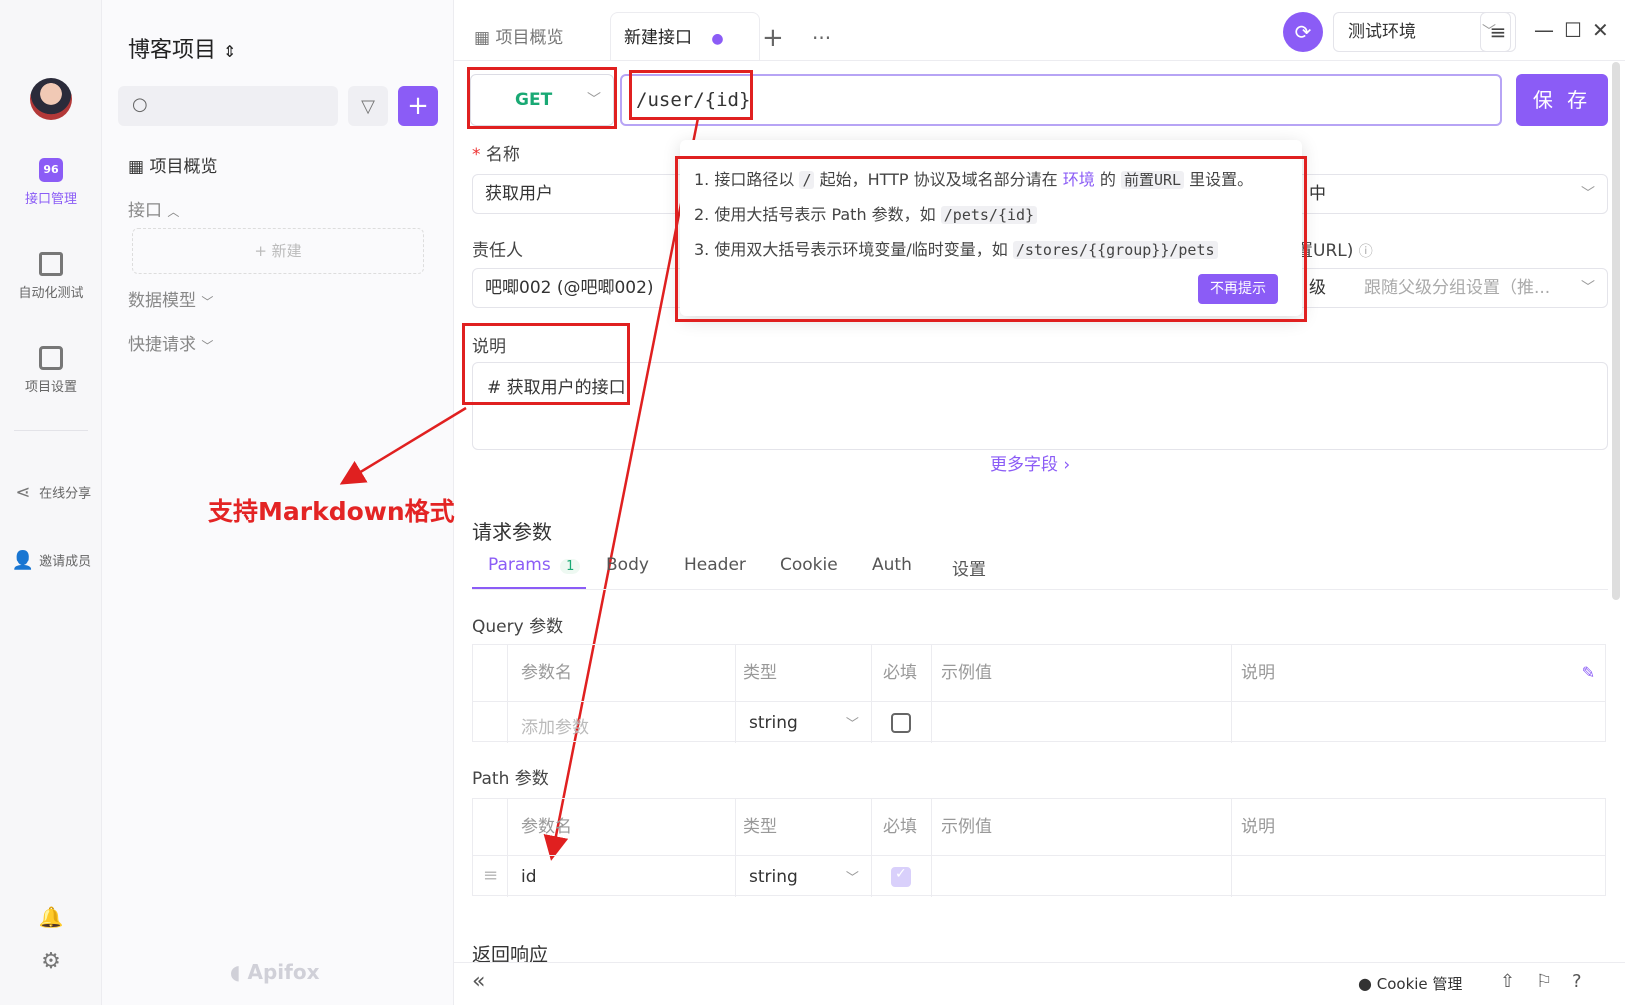 The height and width of the screenshot is (1005, 1625). Describe the element at coordinates (1079, 179) in the screenshot. I see `environment-link: 环境` at that location.